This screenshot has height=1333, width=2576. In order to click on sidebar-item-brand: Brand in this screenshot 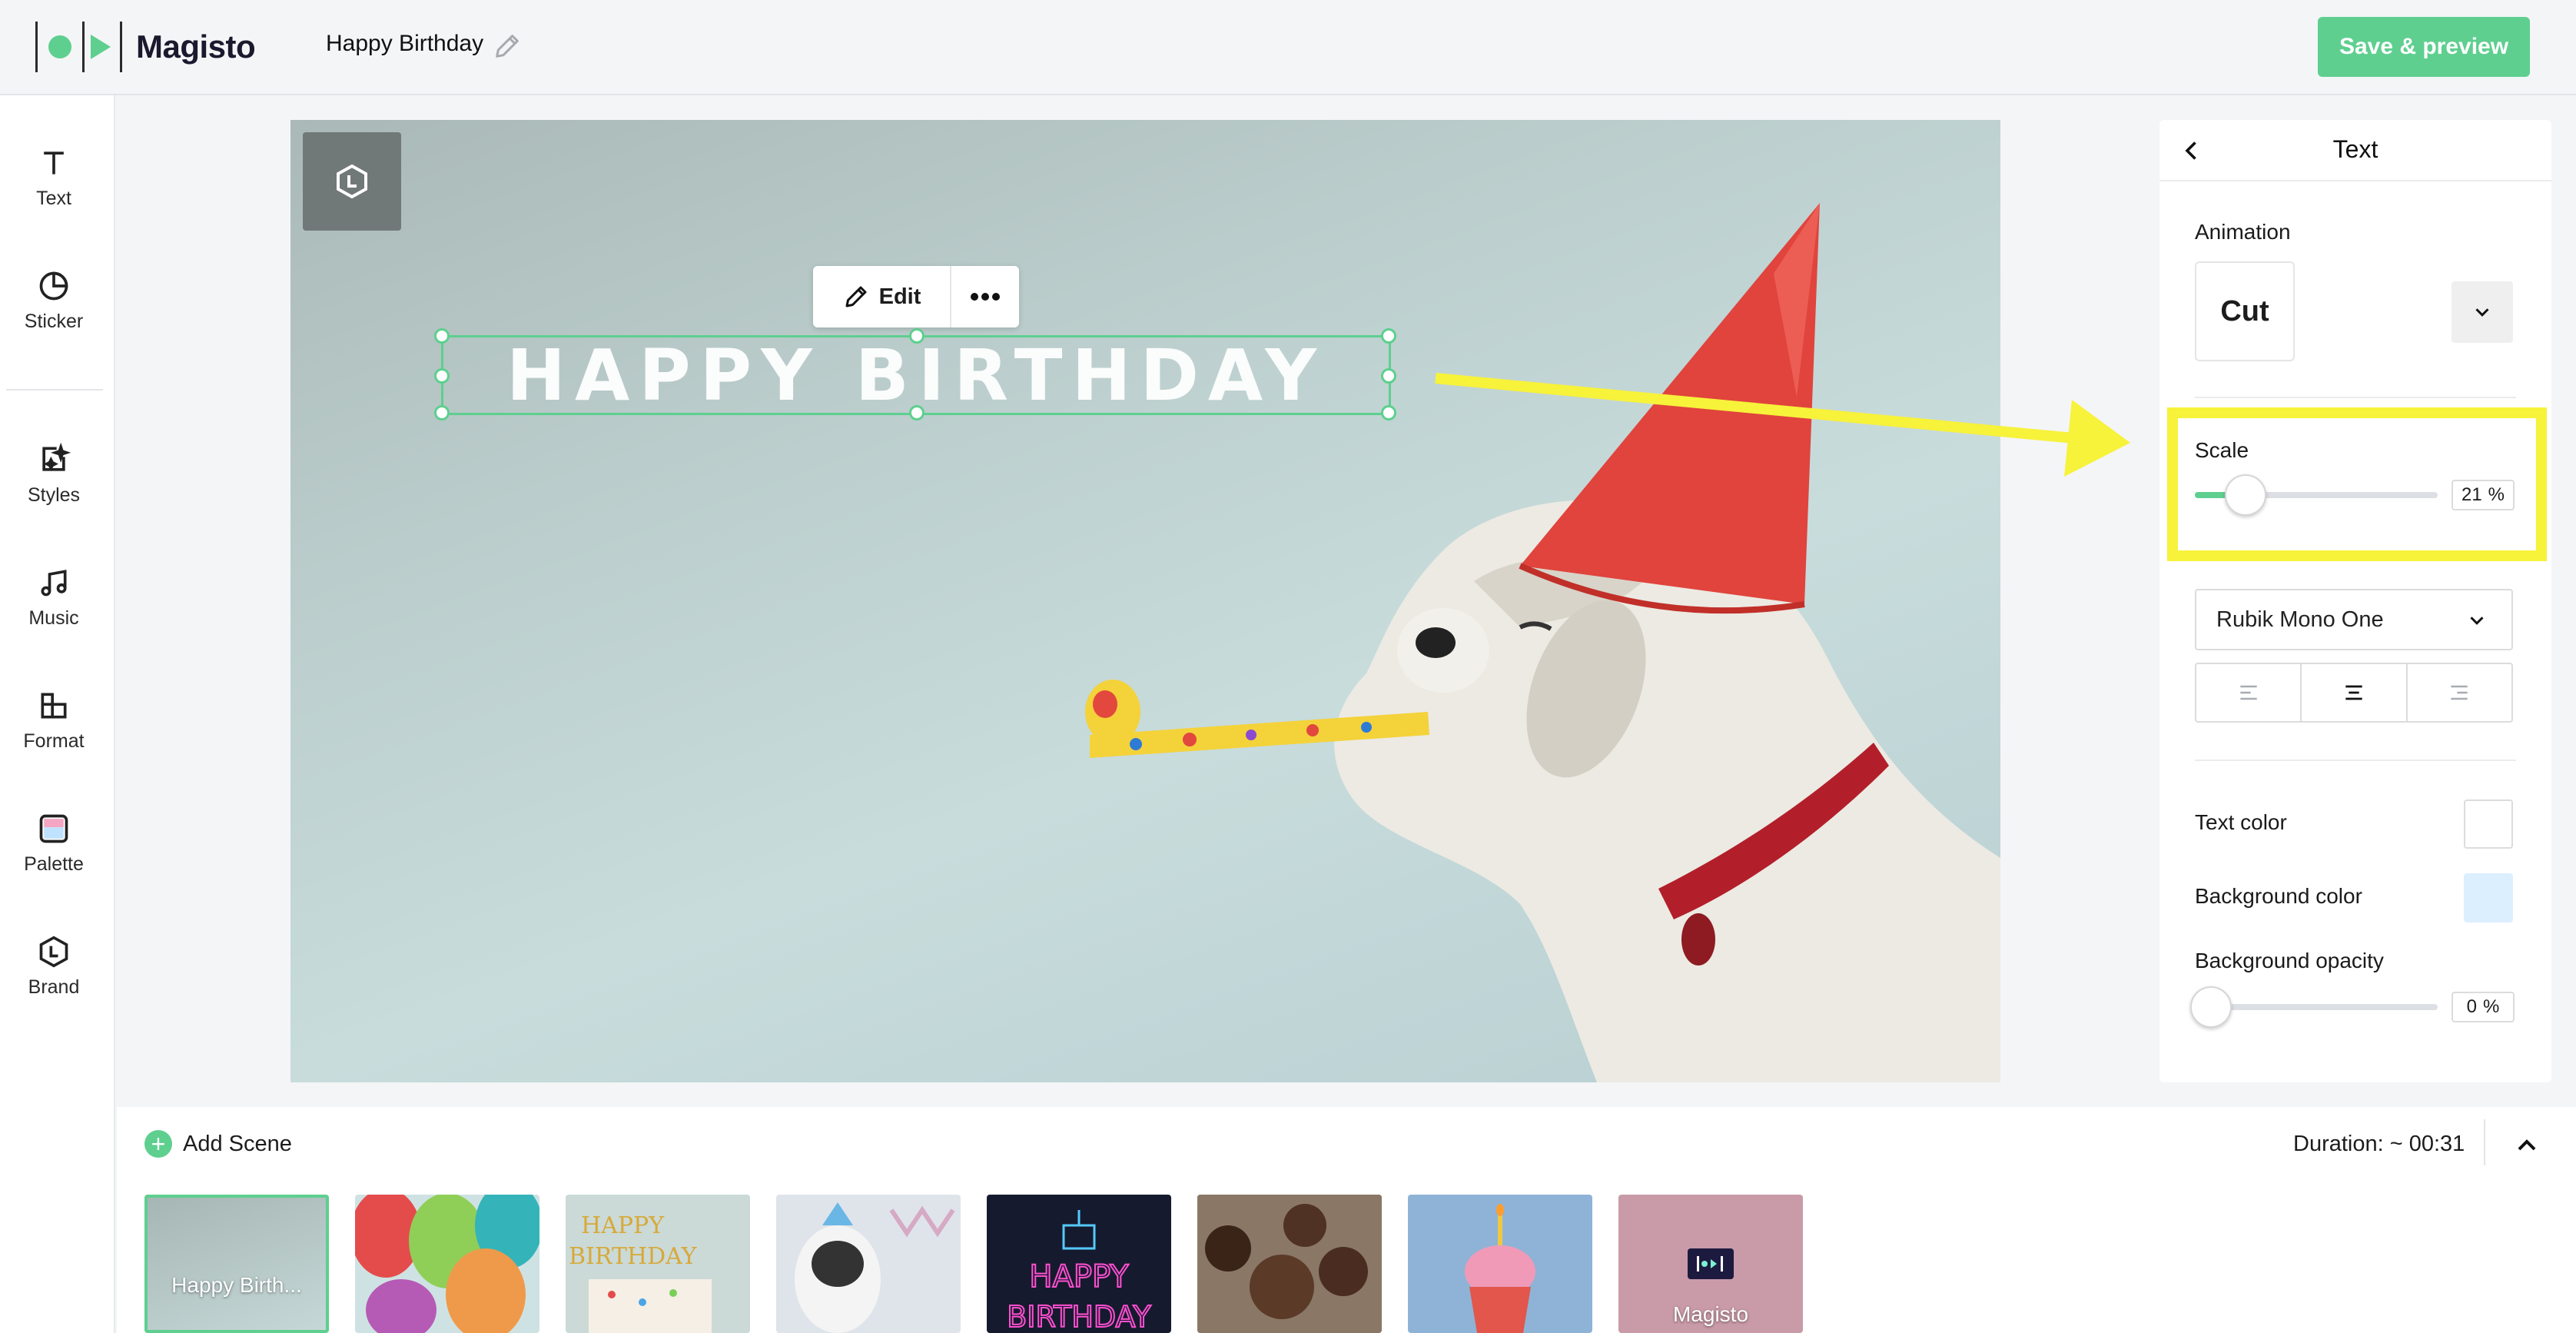, I will do `click(54, 967)`.